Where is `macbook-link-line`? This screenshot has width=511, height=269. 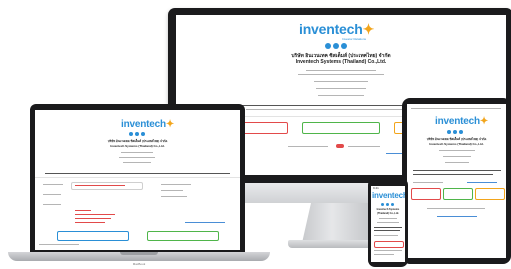 macbook-link-line is located at coordinates (205, 222).